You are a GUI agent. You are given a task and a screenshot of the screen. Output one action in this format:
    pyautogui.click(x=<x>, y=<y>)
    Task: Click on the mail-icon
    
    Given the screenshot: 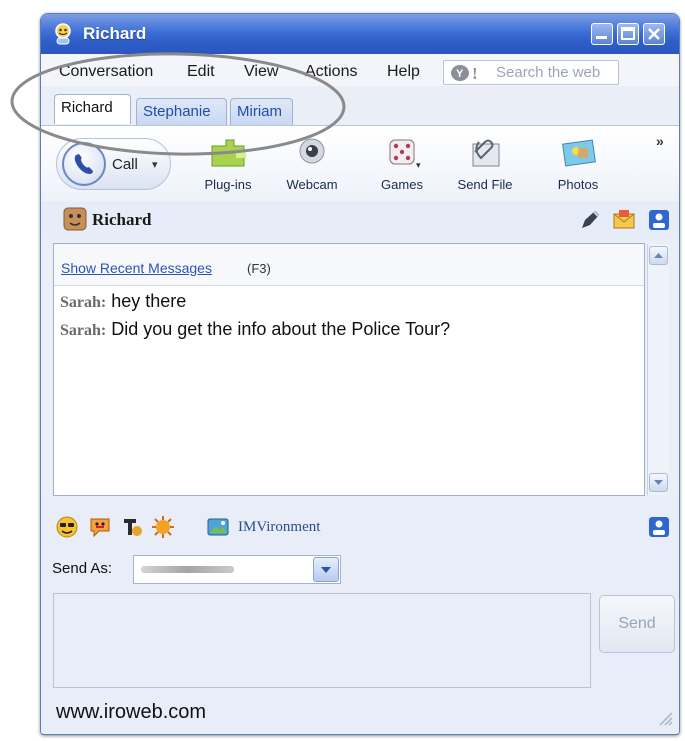 What is the action you would take?
    pyautogui.click(x=624, y=220)
    